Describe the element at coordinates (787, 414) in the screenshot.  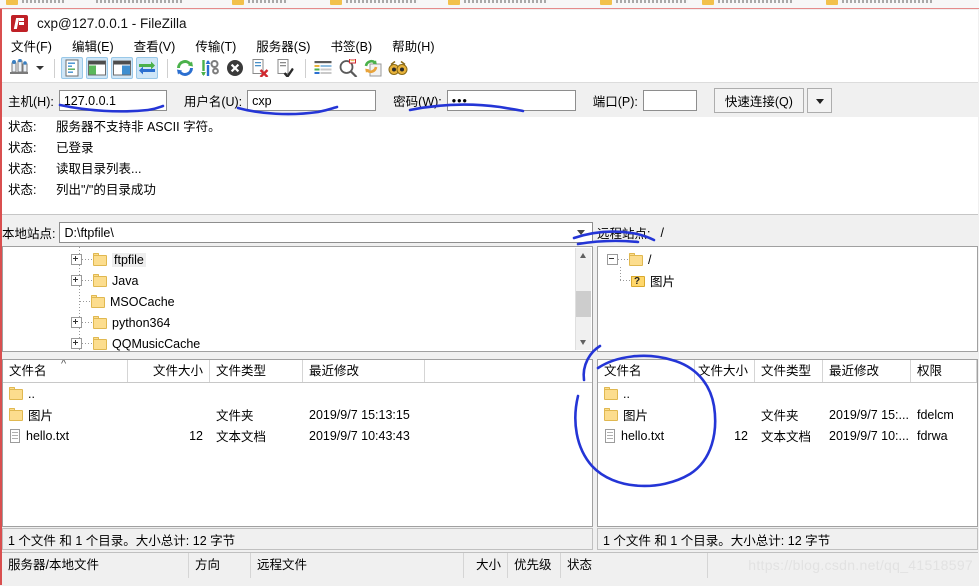
I see `table-row: 图片 文件夹 2019/9/7 15:... fdelcm` at that location.